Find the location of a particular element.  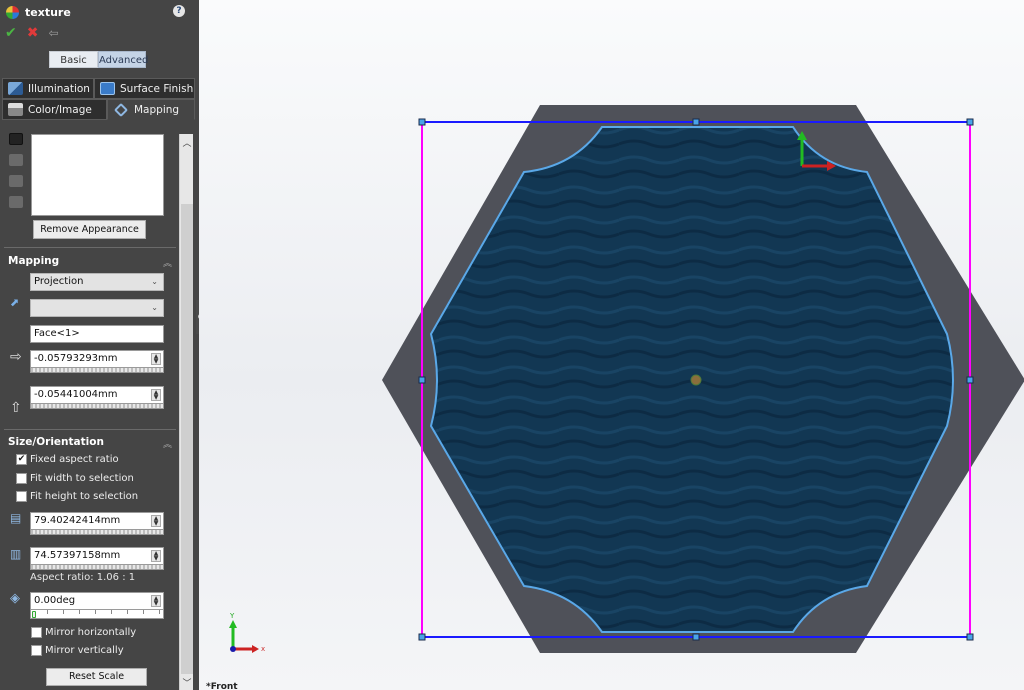

collapse-size-icon: ︽ is located at coordinates (167, 443).